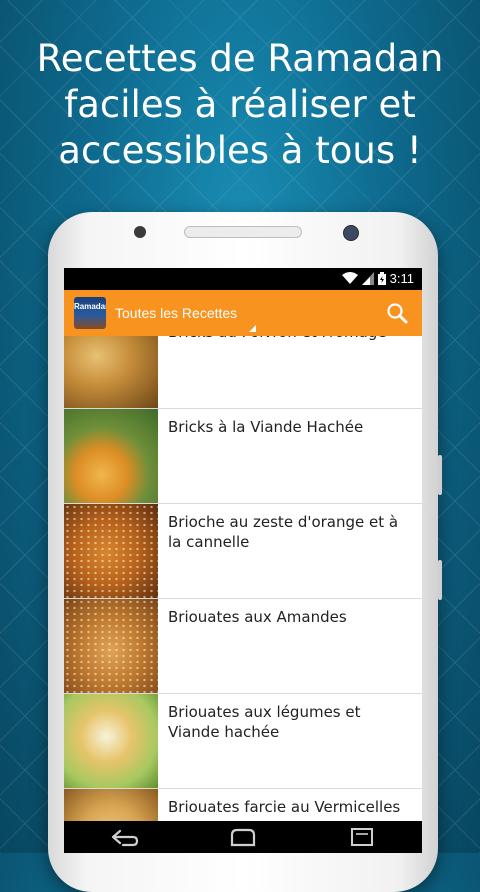 The image size is (480, 892). What do you see at coordinates (290, 372) in the screenshot?
I see `recipe-title: Bricks au Poivron et Fromage` at bounding box center [290, 372].